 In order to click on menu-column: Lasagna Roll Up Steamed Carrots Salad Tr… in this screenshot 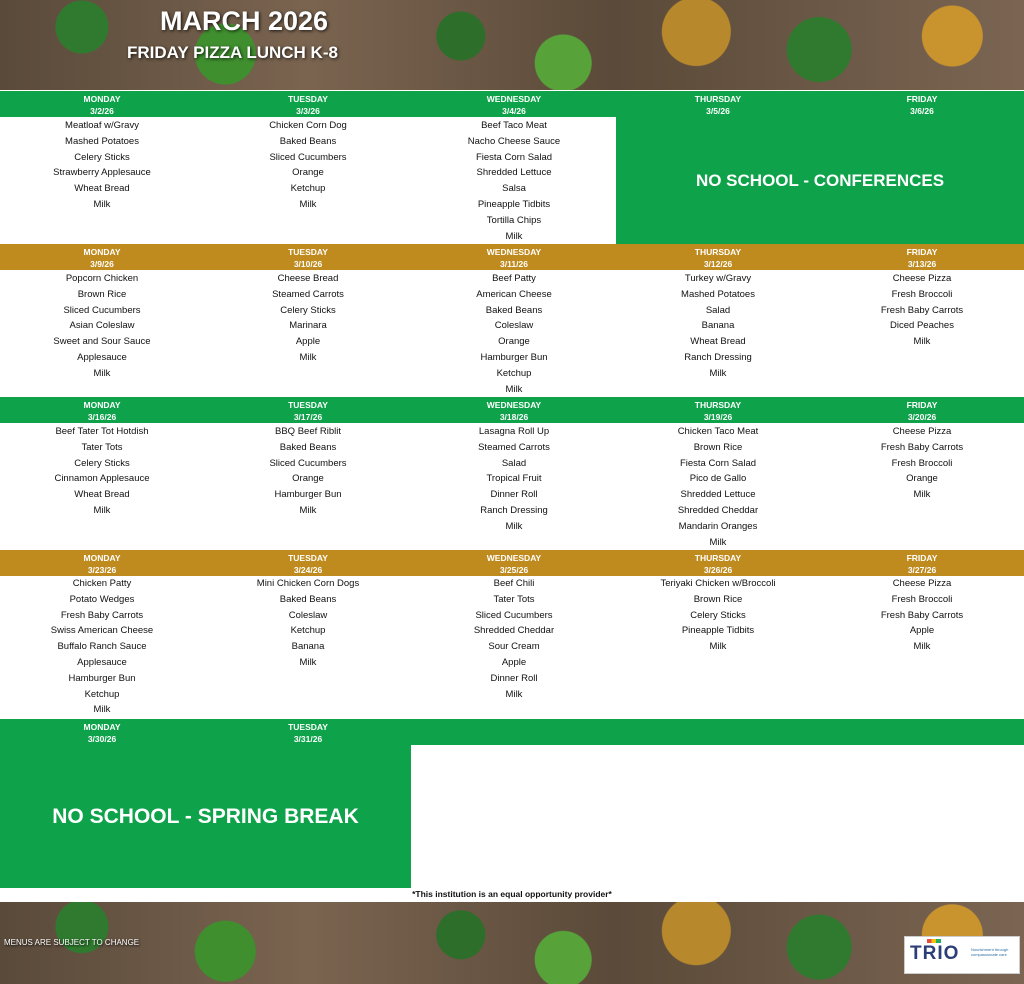, I will do `click(514, 479)`.